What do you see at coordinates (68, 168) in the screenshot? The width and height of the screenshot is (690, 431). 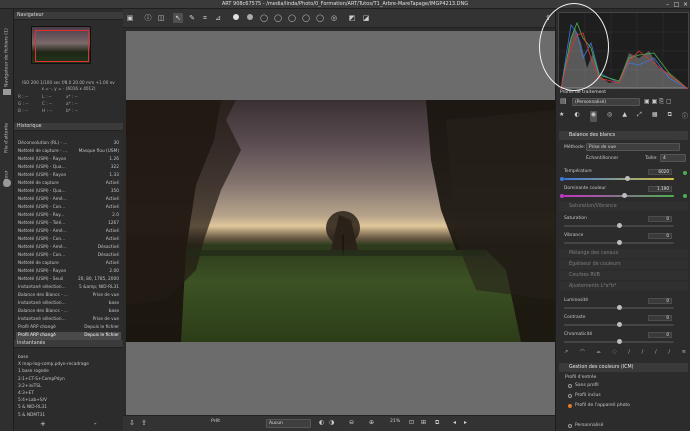 I see `history-row: Netteté (USM) - Qua... 322` at bounding box center [68, 168].